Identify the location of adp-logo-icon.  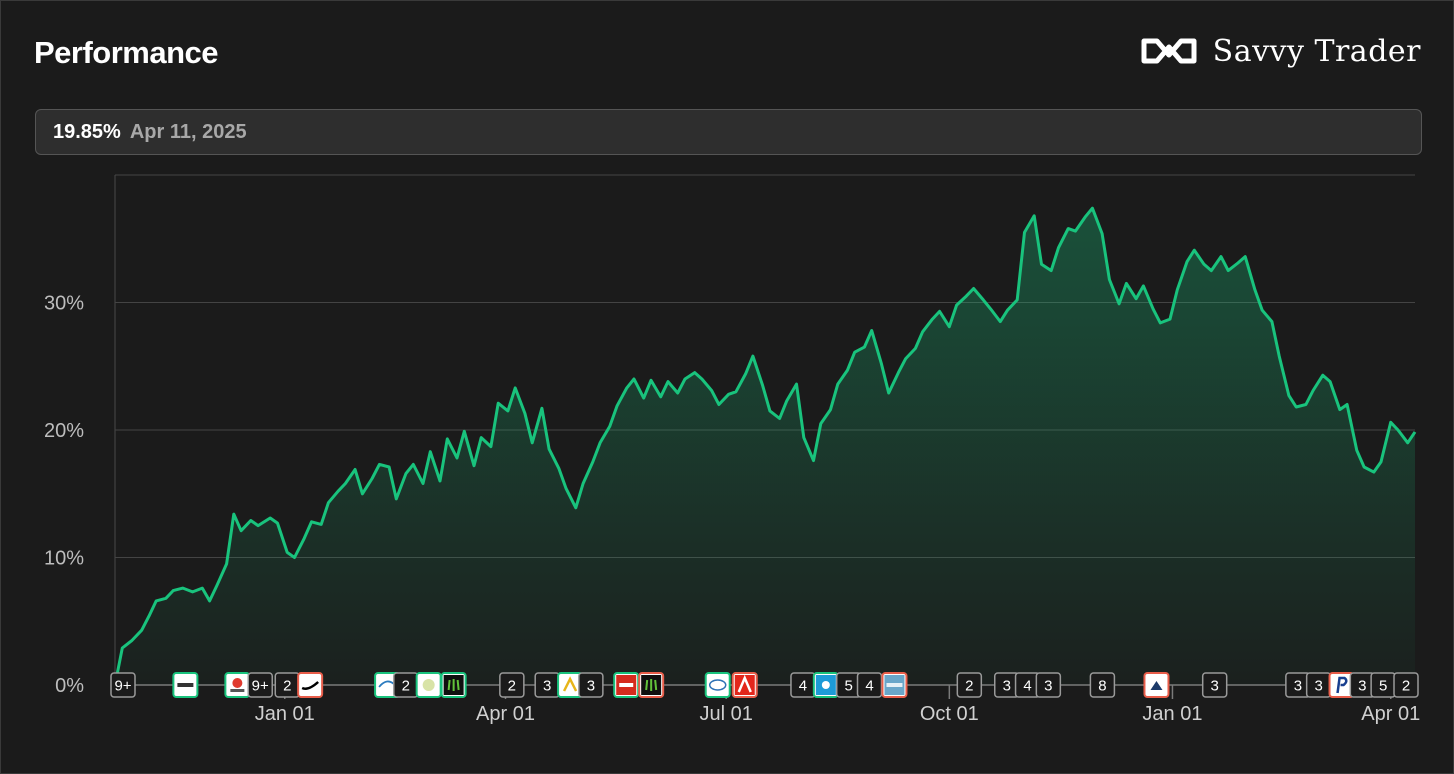
(626, 685).